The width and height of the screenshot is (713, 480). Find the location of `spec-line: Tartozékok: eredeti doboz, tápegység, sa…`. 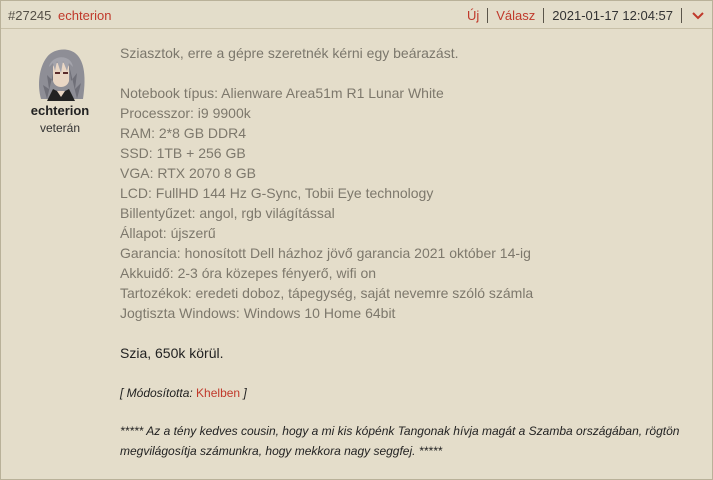

spec-line: Tartozékok: eredeti doboz, tápegység, sa… is located at coordinates (327, 293).